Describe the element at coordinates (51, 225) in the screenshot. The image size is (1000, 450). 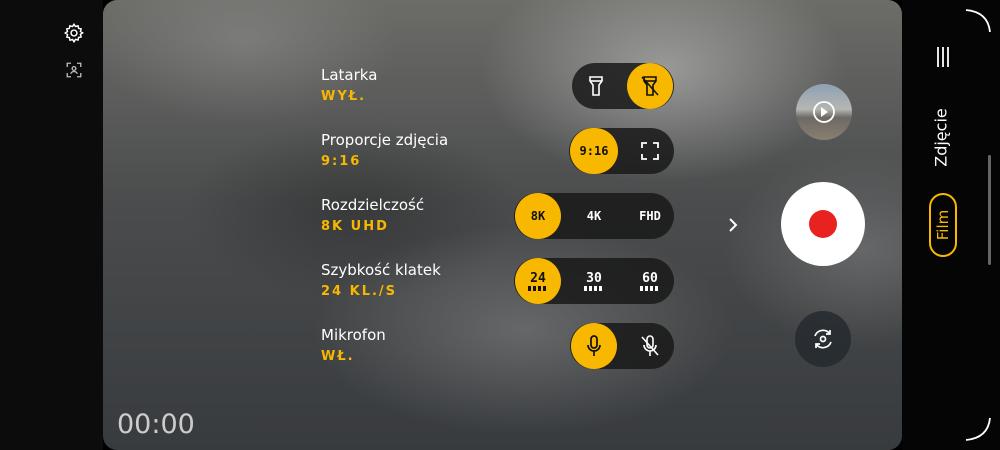
I see `left-toolbar` at that location.